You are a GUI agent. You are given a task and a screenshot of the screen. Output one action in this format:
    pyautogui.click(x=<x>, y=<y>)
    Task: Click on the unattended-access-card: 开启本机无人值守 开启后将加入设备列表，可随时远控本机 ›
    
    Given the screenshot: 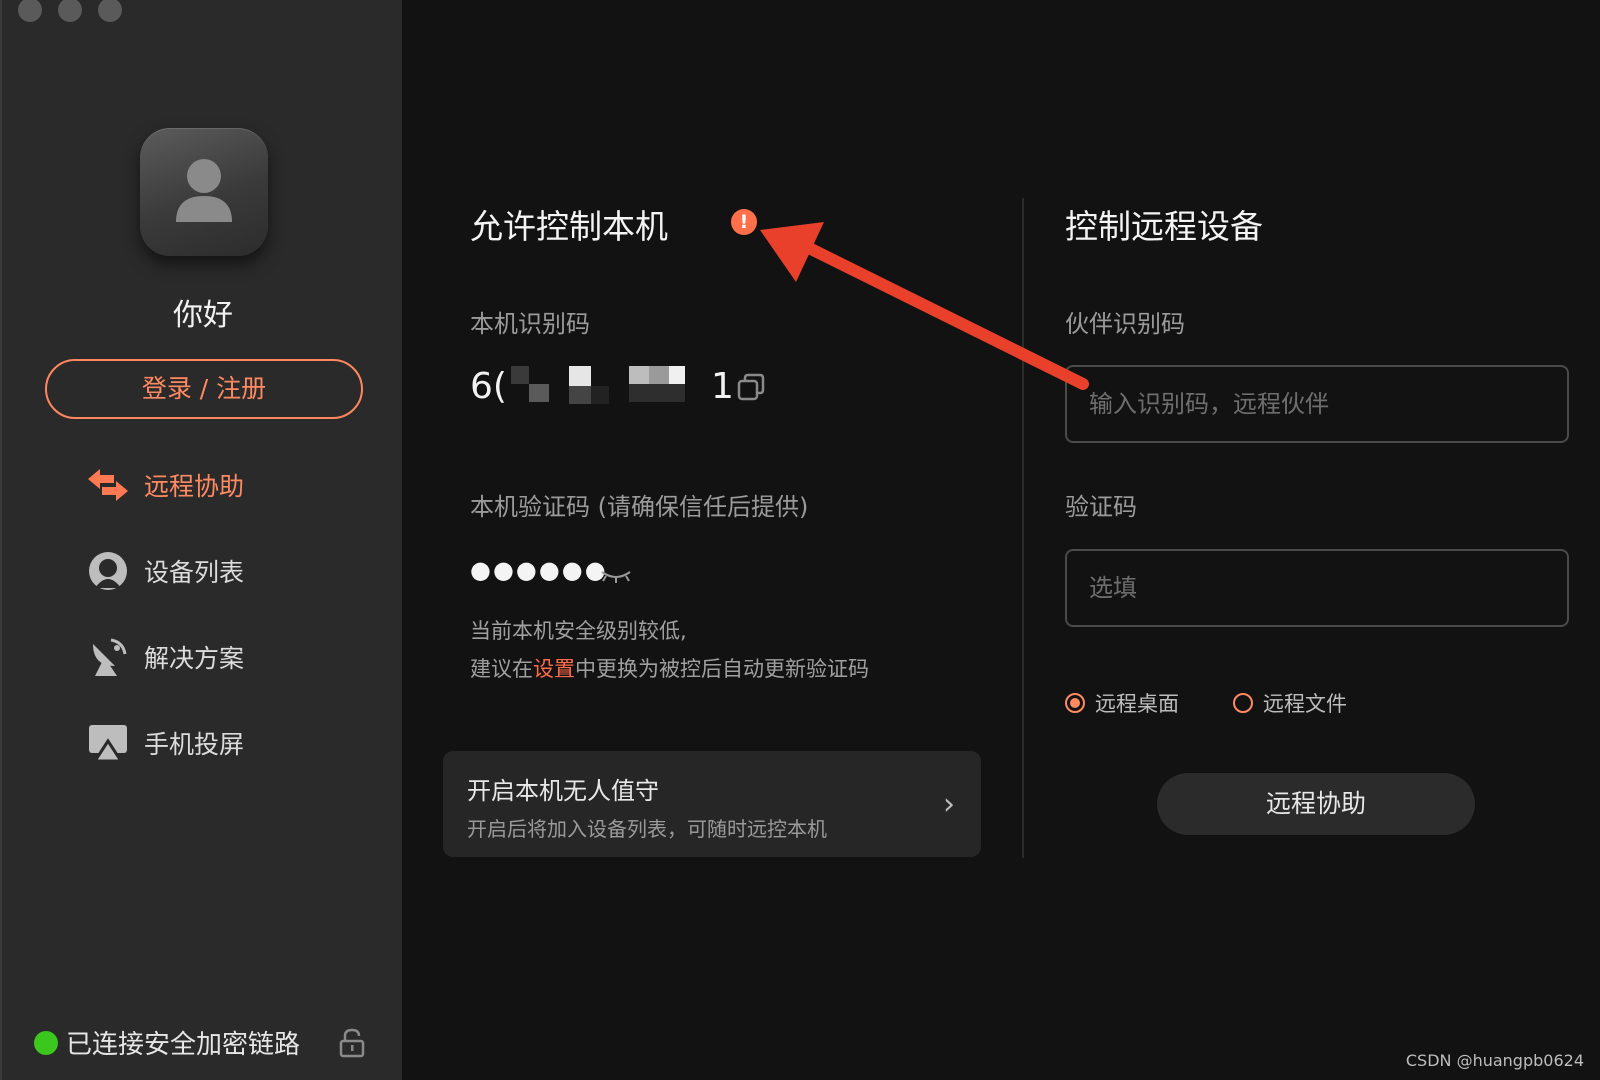 What is the action you would take?
    pyautogui.click(x=712, y=804)
    